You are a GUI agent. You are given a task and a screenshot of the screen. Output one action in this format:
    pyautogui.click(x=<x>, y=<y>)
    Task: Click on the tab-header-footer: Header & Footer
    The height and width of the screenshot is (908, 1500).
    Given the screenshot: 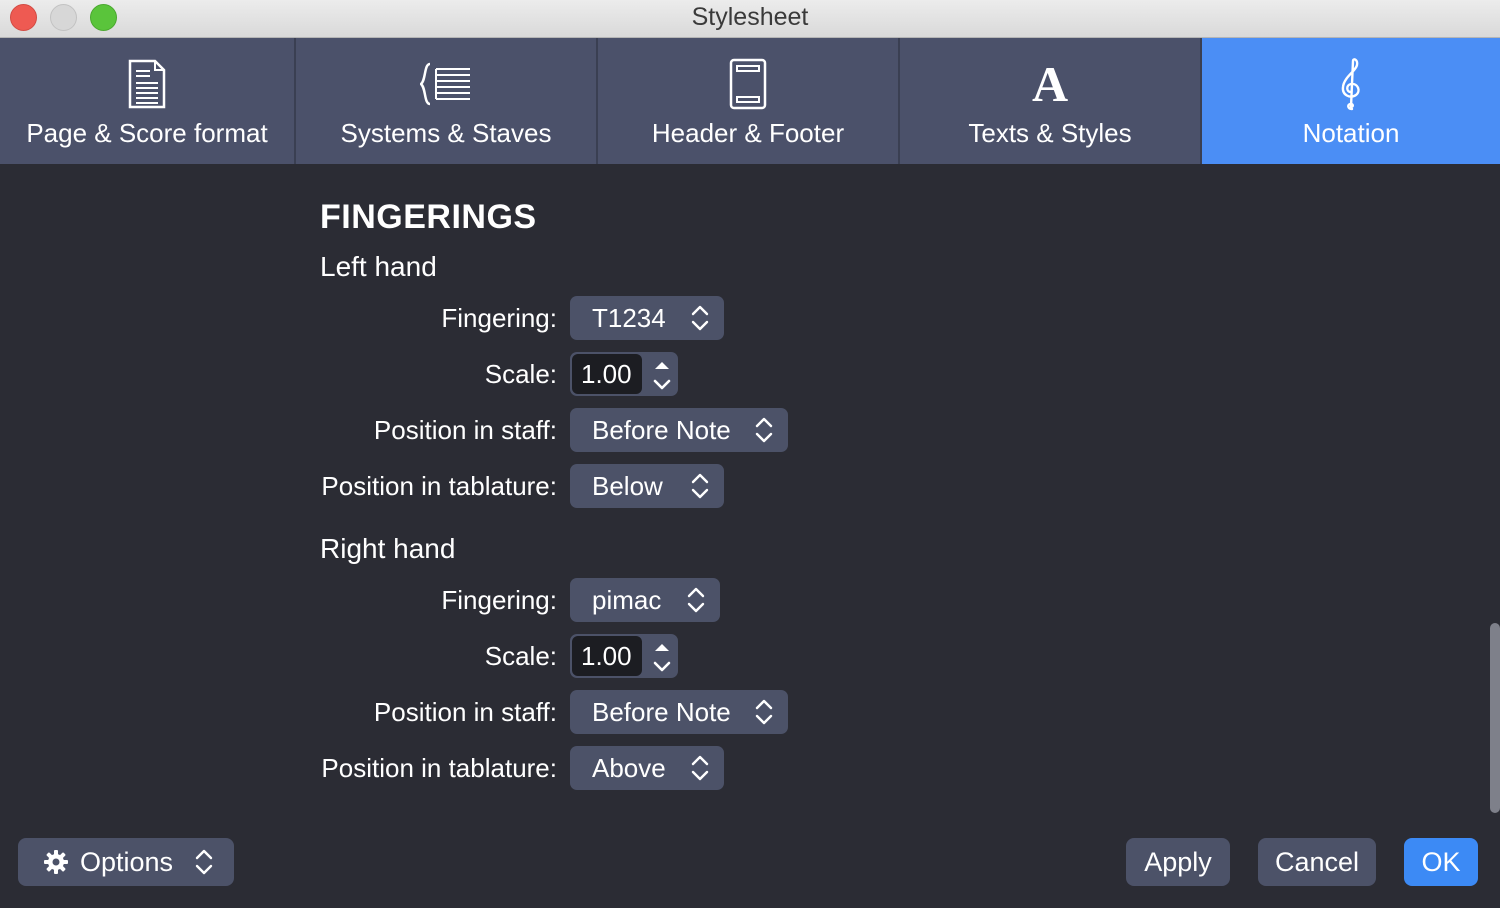 What is the action you would take?
    pyautogui.click(x=749, y=101)
    